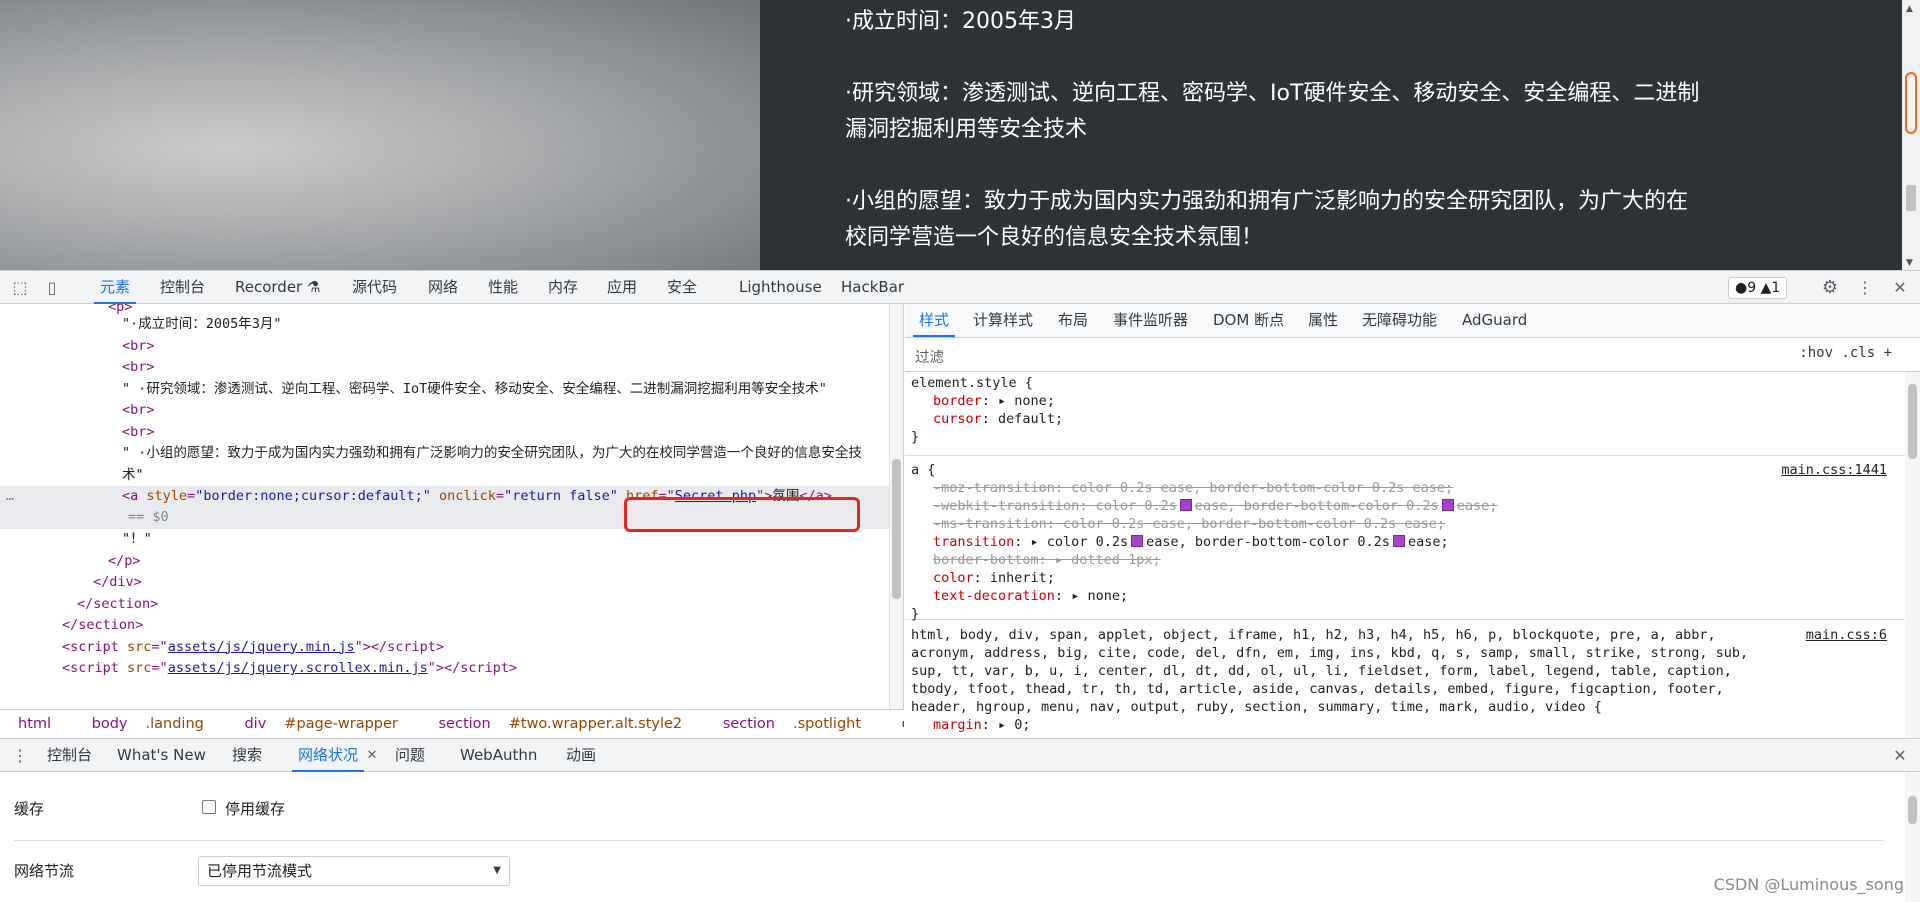  What do you see at coordinates (115, 287) in the screenshot?
I see `tab-elements: 元素` at bounding box center [115, 287].